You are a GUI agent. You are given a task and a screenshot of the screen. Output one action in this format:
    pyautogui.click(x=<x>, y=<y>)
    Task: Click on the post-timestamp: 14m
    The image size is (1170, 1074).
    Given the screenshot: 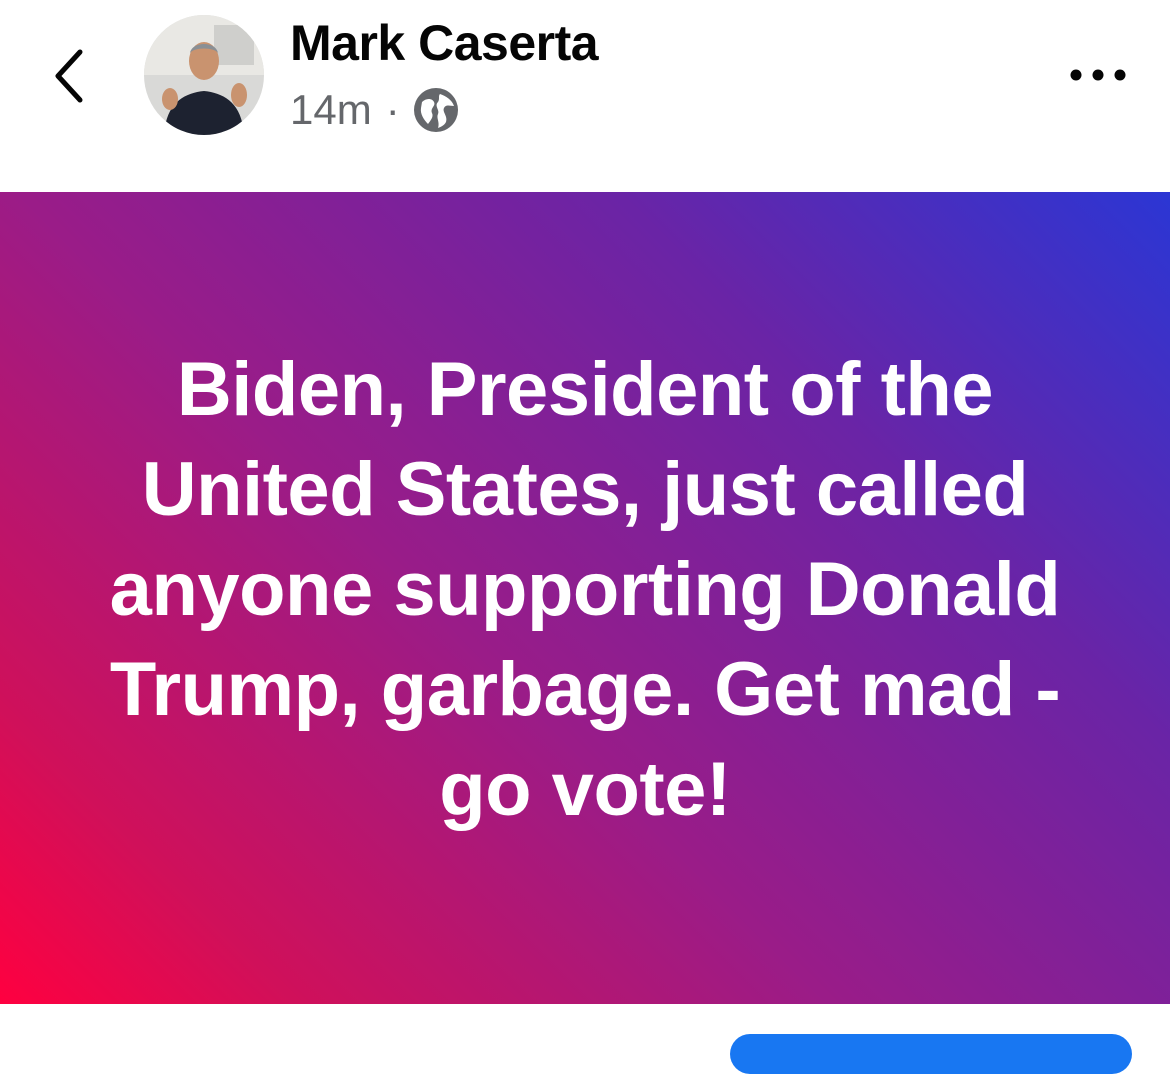 What is the action you would take?
    pyautogui.click(x=331, y=110)
    